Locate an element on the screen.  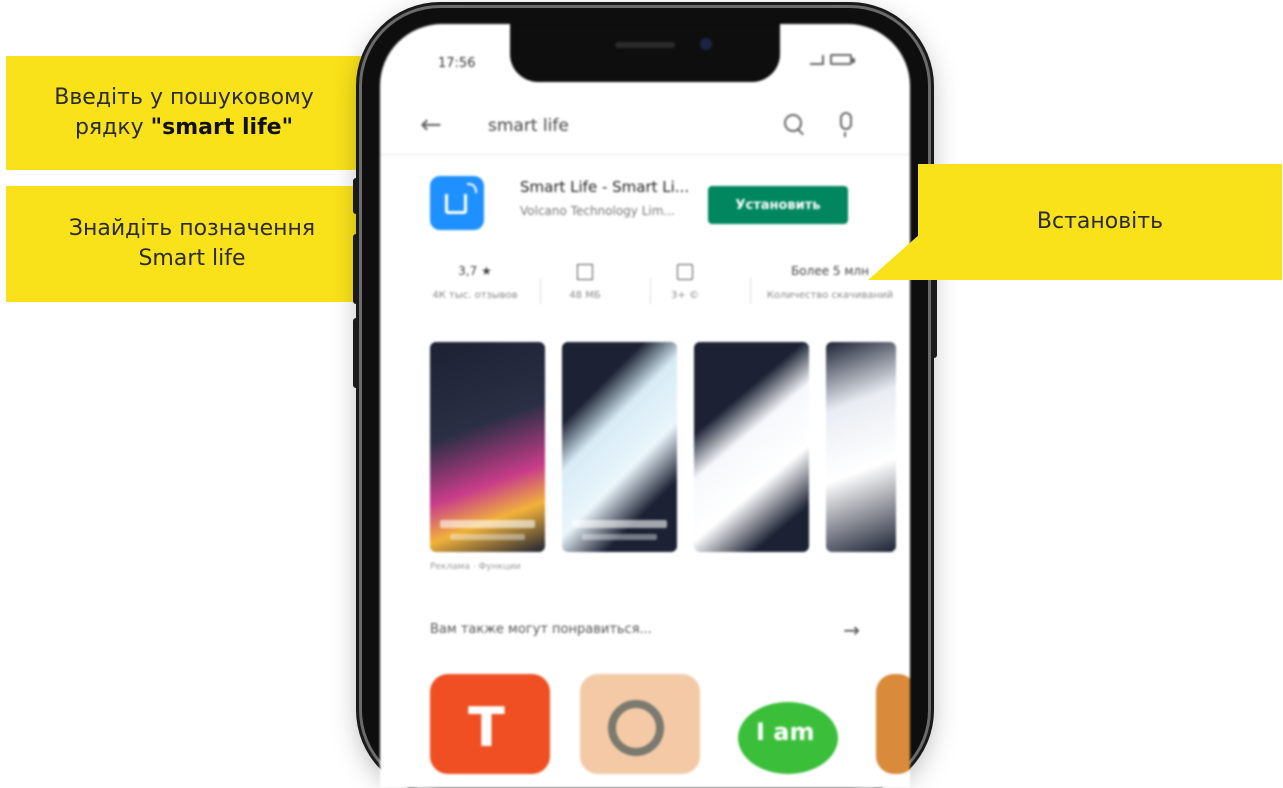
smart-life-app-icon is located at coordinates (457, 203).